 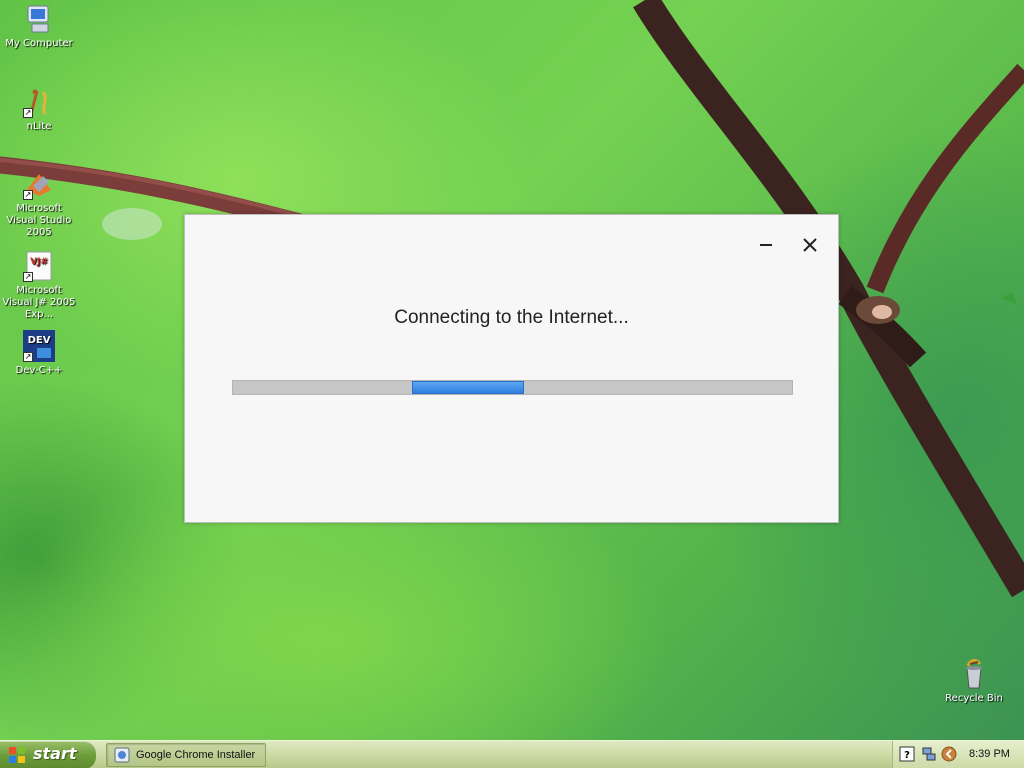 What do you see at coordinates (974, 698) in the screenshot?
I see `desktop-icon-label: Recycle Bin` at bounding box center [974, 698].